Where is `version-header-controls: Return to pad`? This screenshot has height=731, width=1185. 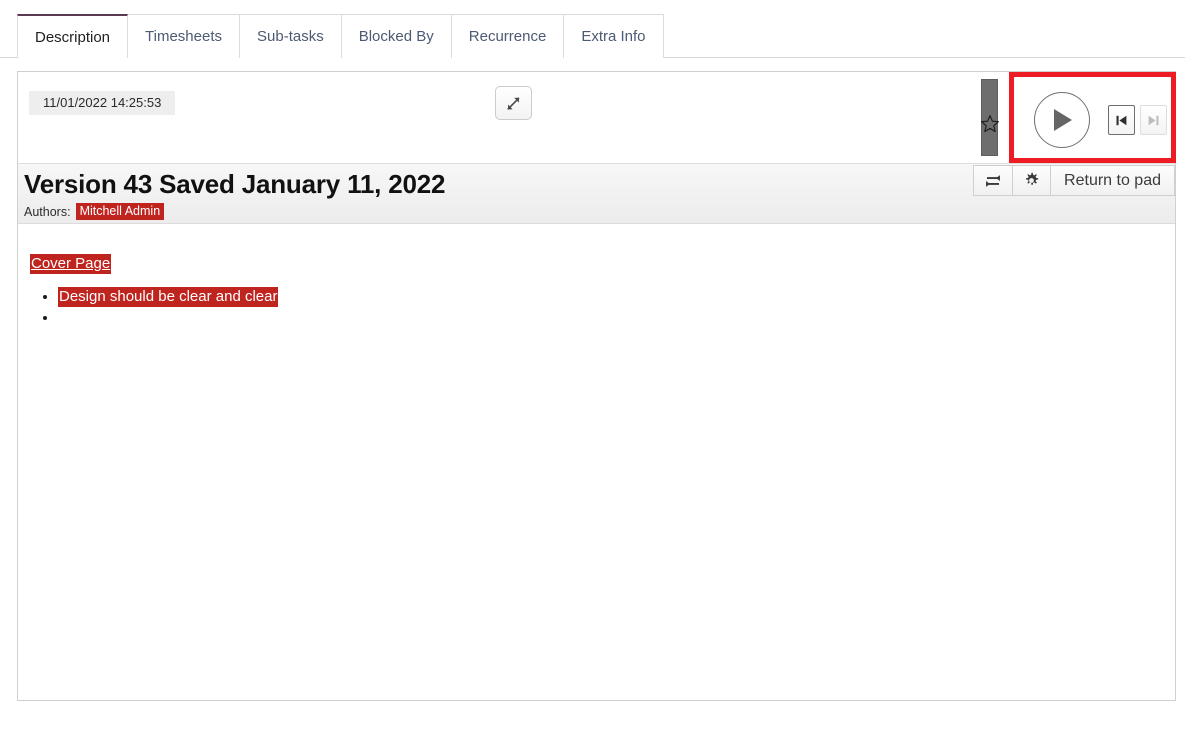
version-header-controls: Return to pad is located at coordinates (1074, 180).